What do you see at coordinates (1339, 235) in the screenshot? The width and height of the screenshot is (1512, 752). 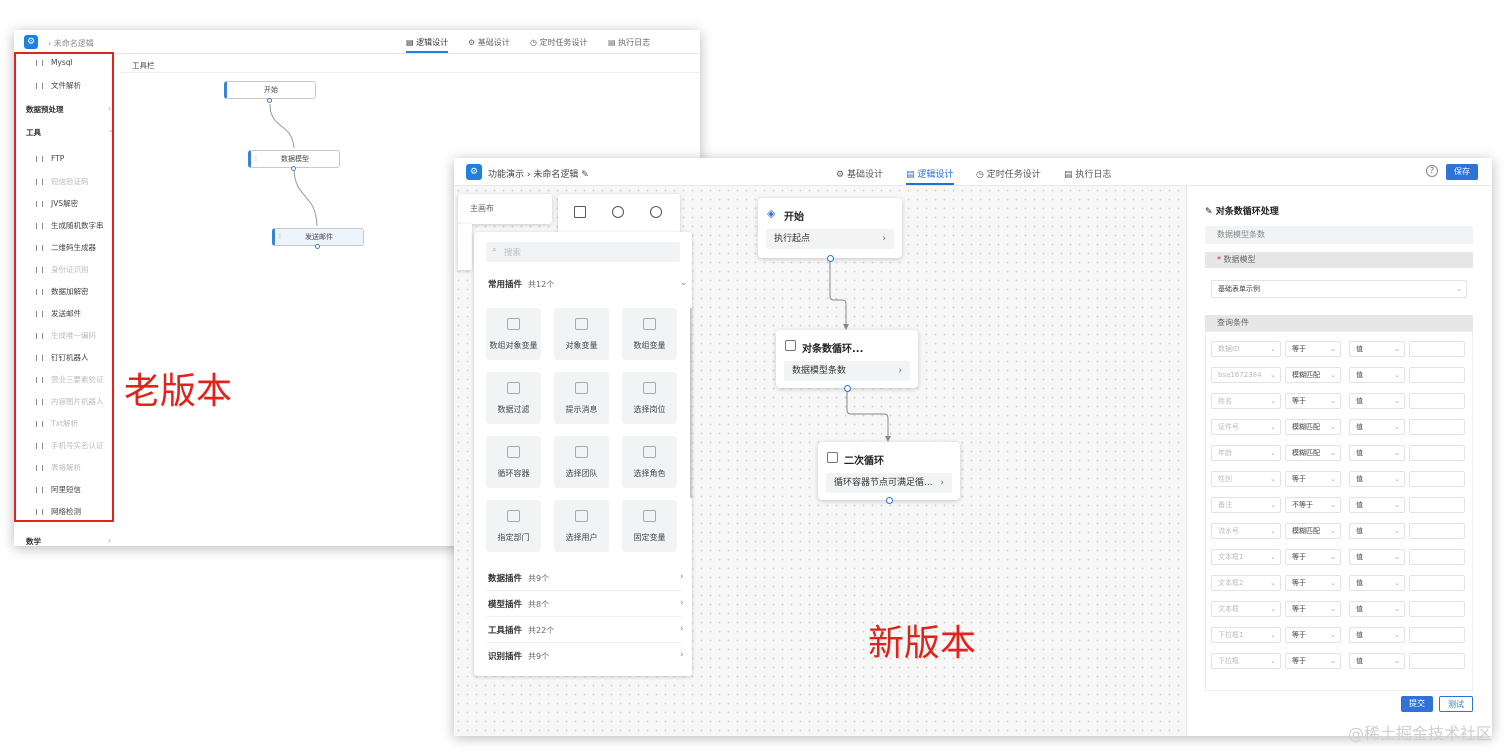 I see `node-name-input: 数据模型条数` at bounding box center [1339, 235].